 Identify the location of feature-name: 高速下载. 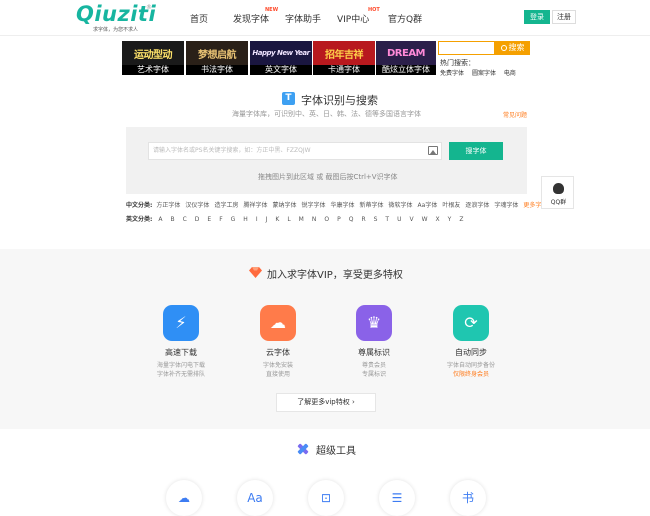
(181, 352).